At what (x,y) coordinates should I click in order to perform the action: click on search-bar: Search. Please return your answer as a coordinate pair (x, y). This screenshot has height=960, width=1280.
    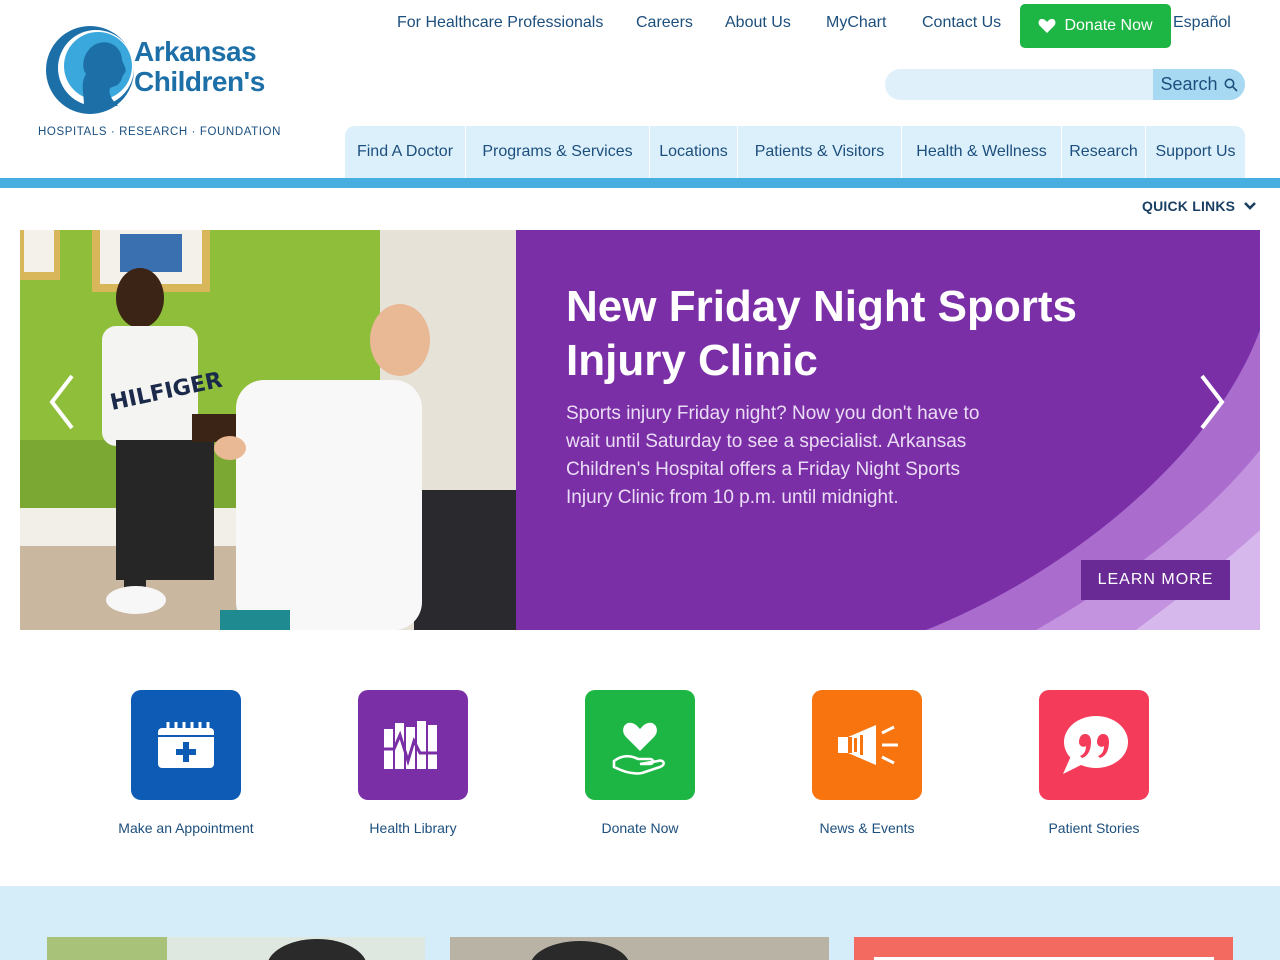
    Looking at the image, I should click on (1065, 84).